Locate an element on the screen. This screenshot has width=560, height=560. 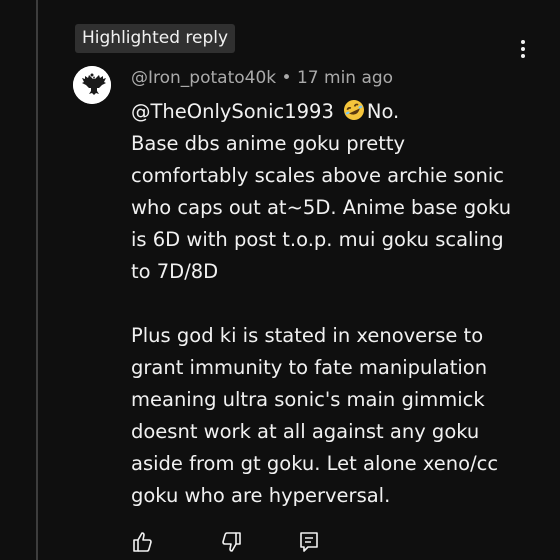
highlighted-reply-badge: Highlighted reply is located at coordinates (155, 38).